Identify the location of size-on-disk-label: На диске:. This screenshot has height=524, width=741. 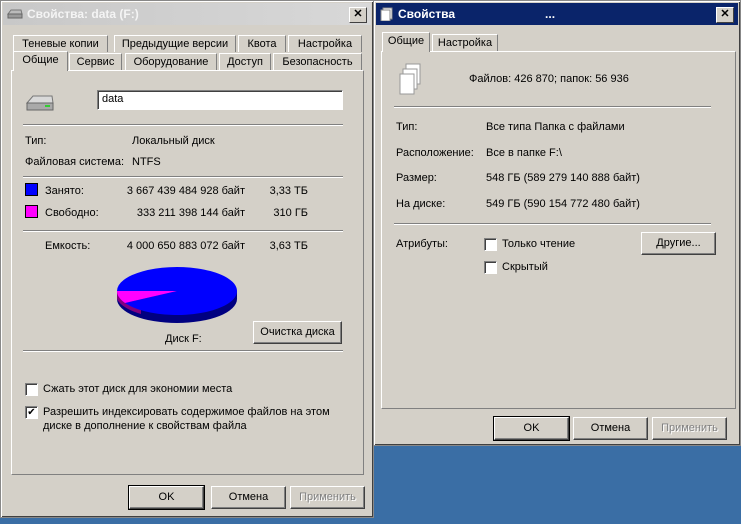
(421, 204).